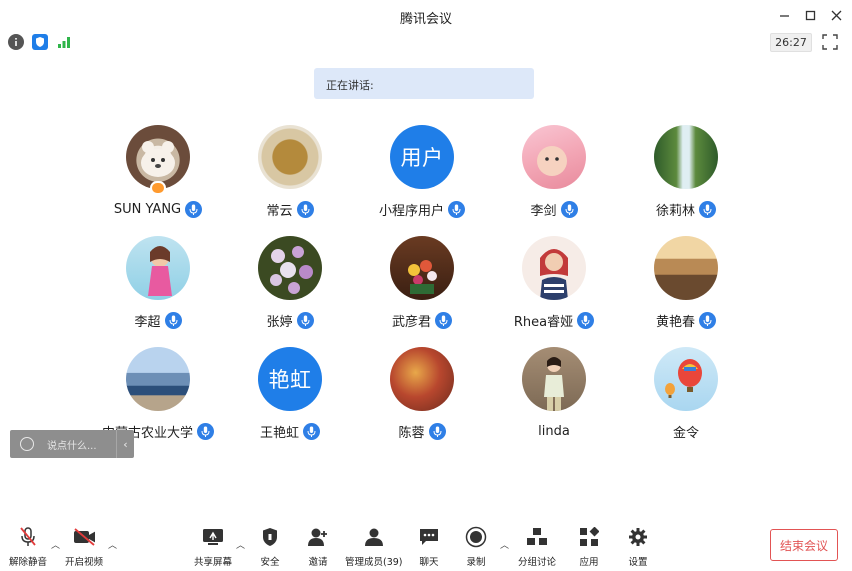 This screenshot has height=571, width=852. Describe the element at coordinates (158, 188) in the screenshot. I see `host-badge-icon` at that location.